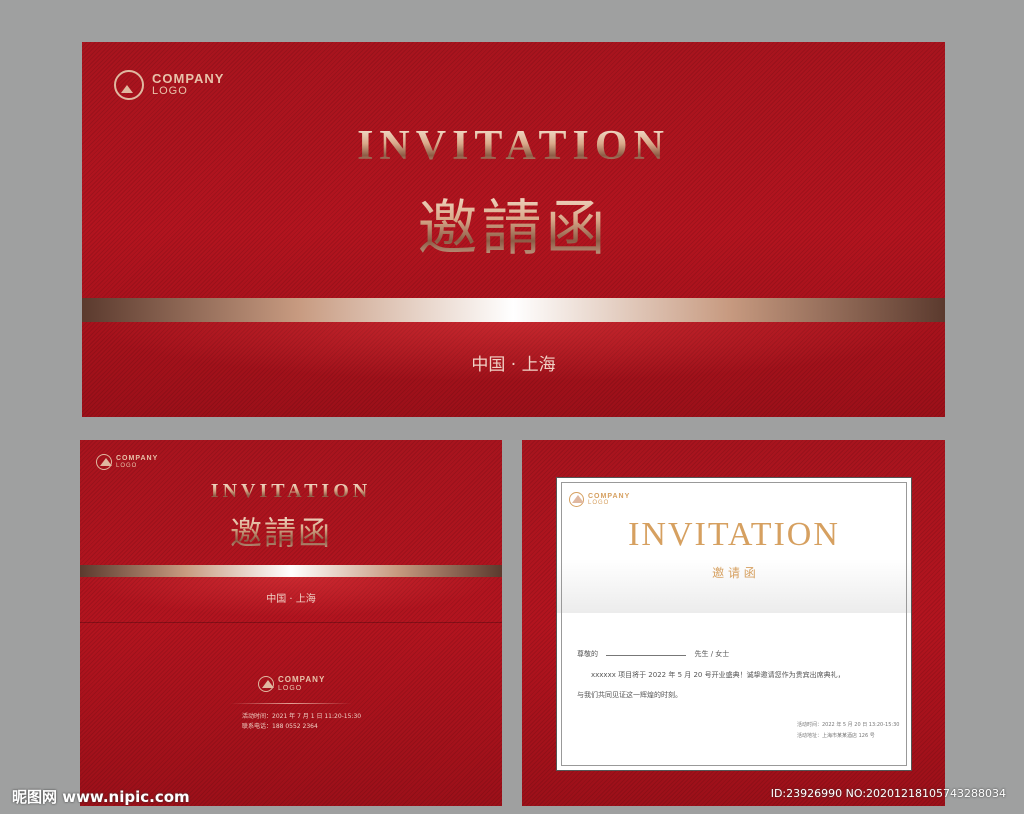 The width and height of the screenshot is (1024, 814). What do you see at coordinates (646, 655) in the screenshot?
I see `guest-name-blank` at bounding box center [646, 655].